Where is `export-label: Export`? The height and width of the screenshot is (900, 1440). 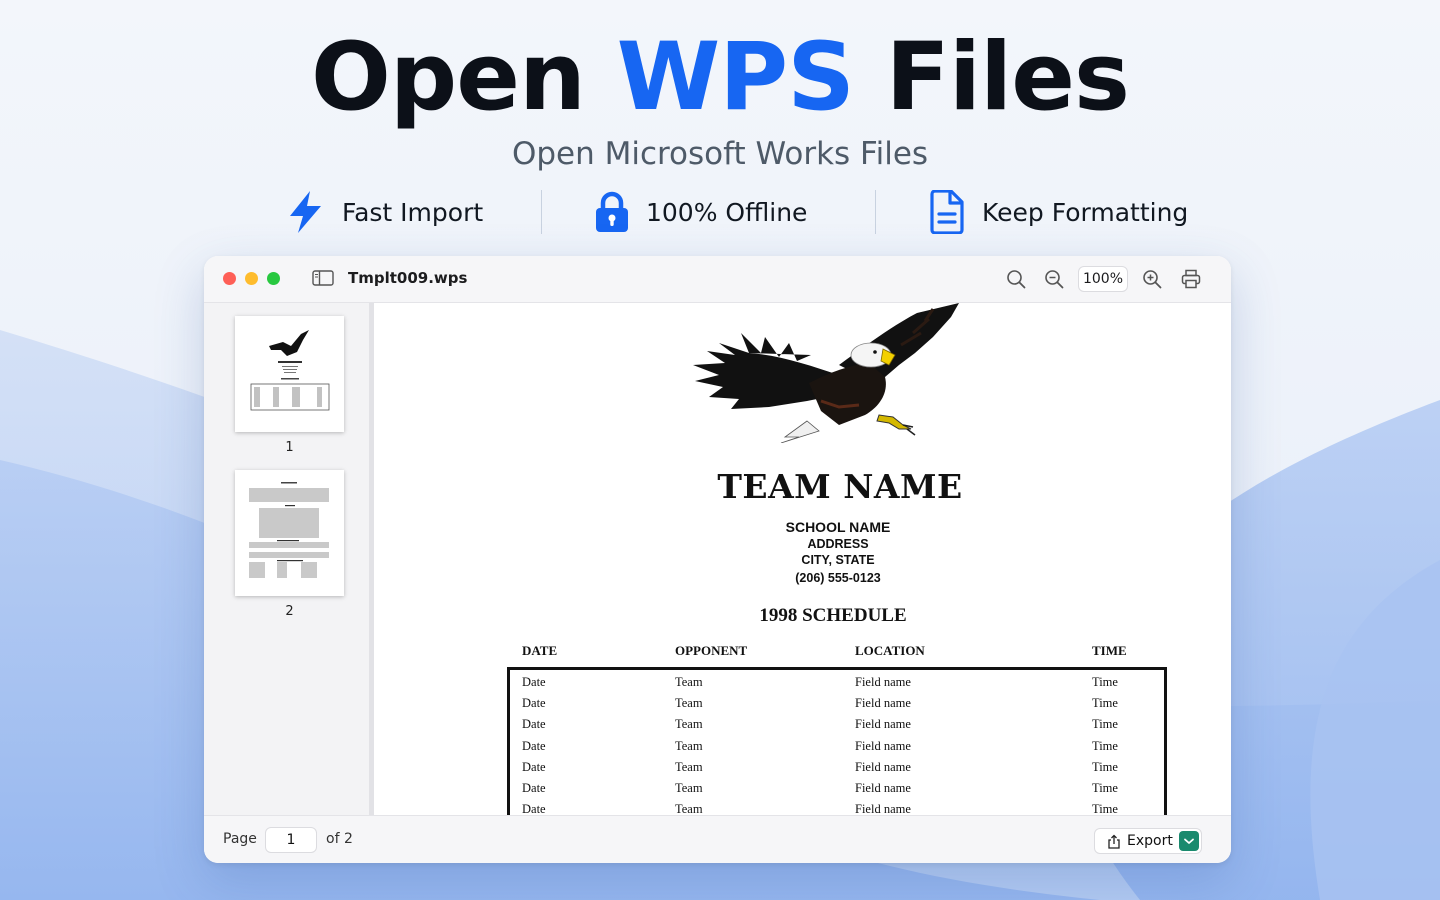 export-label: Export is located at coordinates (1150, 841).